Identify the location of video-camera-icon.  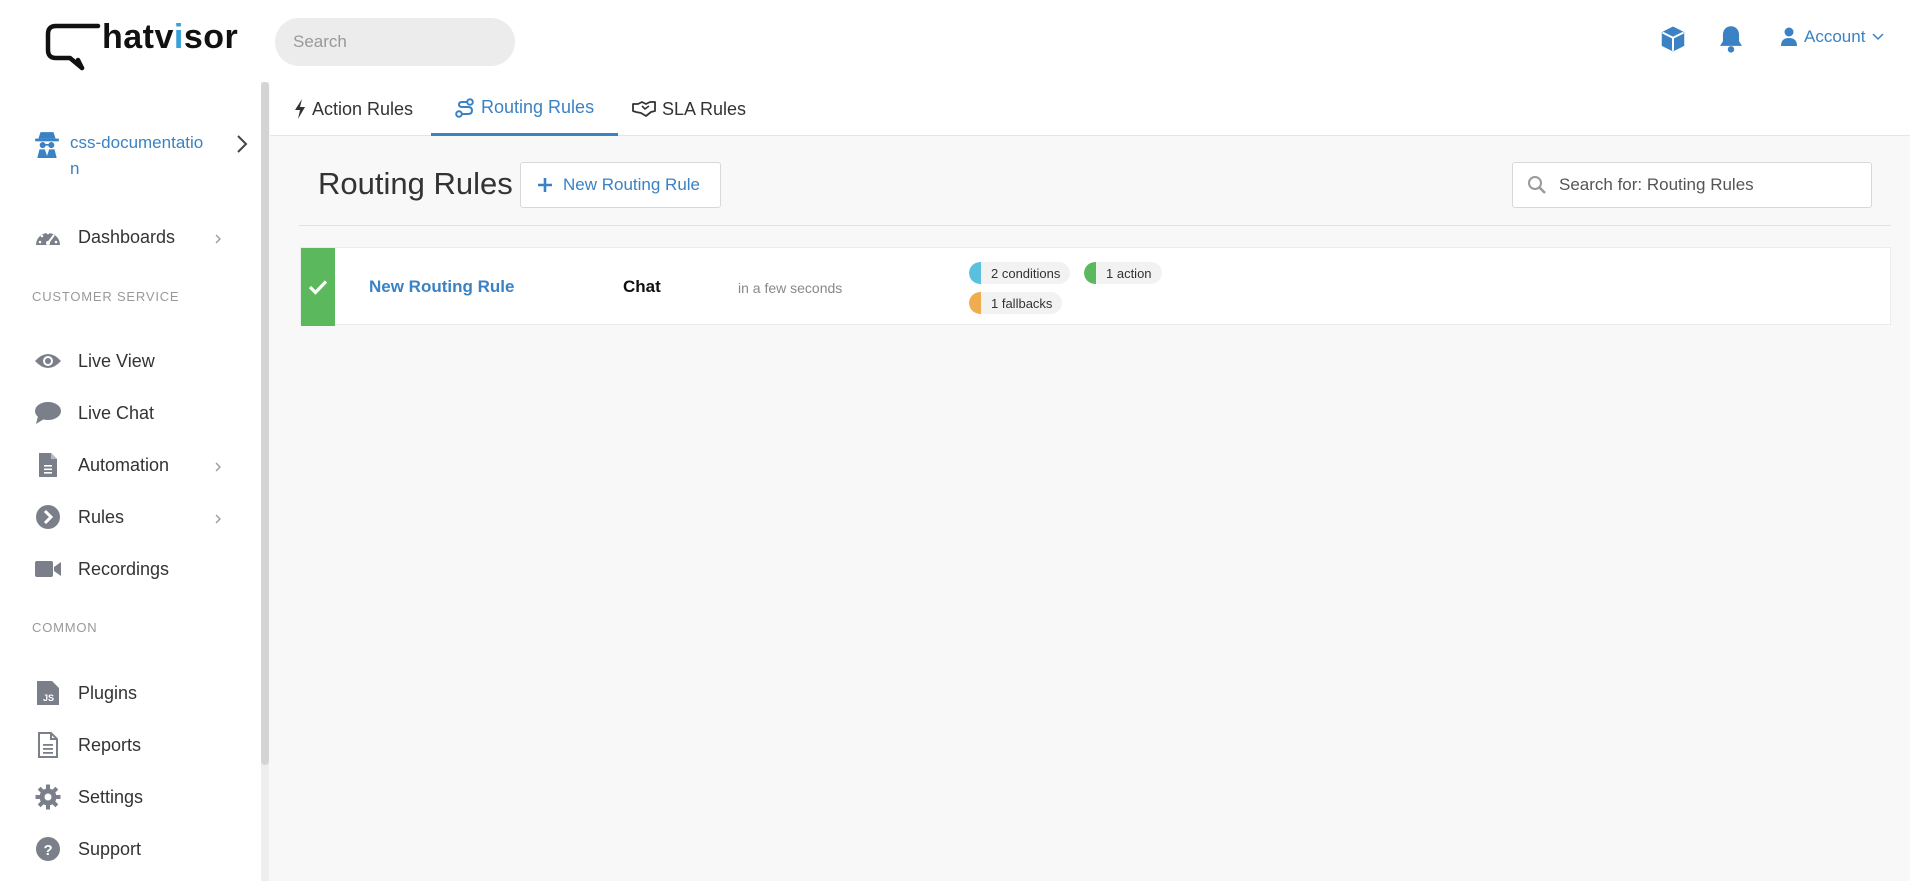
(48, 569).